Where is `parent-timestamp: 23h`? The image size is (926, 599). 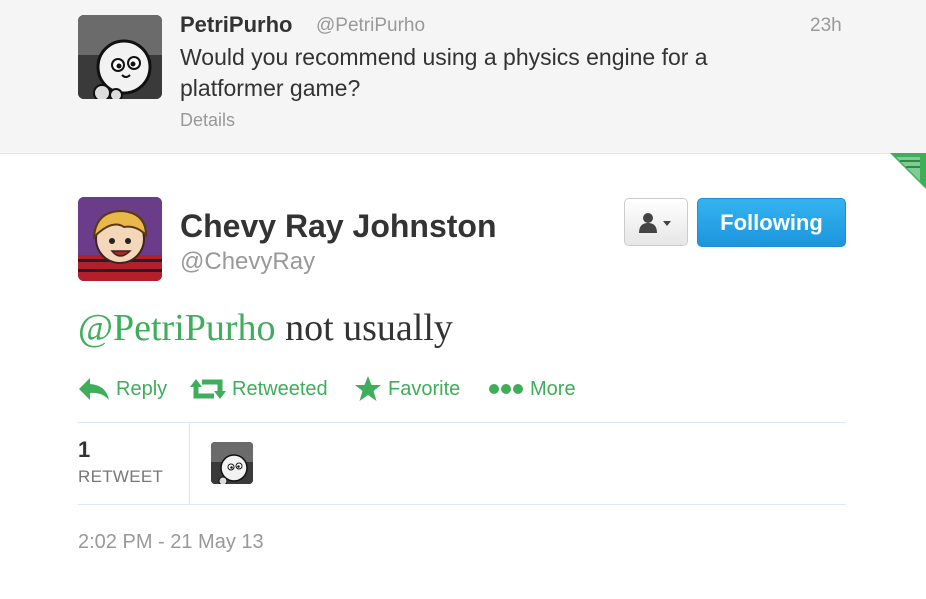
parent-timestamp: 23h is located at coordinates (826, 26).